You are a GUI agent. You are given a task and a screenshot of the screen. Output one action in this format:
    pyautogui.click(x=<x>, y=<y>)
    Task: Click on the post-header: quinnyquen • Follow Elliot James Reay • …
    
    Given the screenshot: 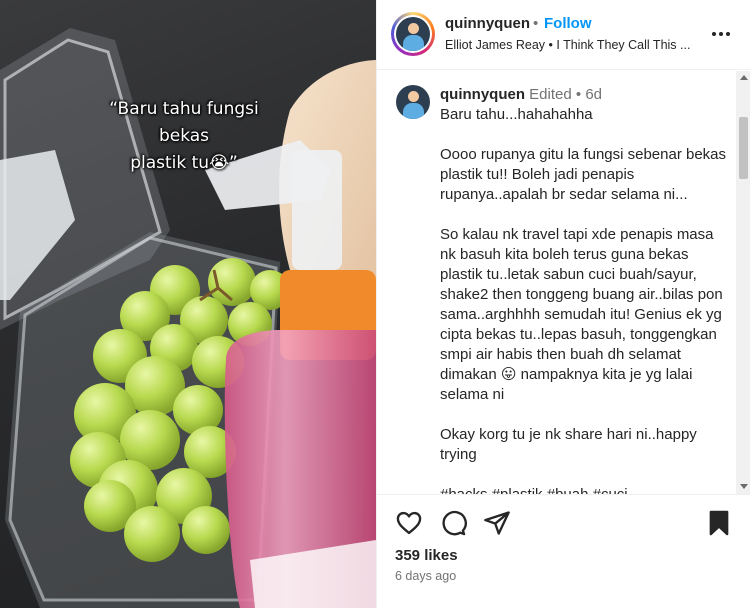 What is the action you would take?
    pyautogui.click(x=563, y=35)
    